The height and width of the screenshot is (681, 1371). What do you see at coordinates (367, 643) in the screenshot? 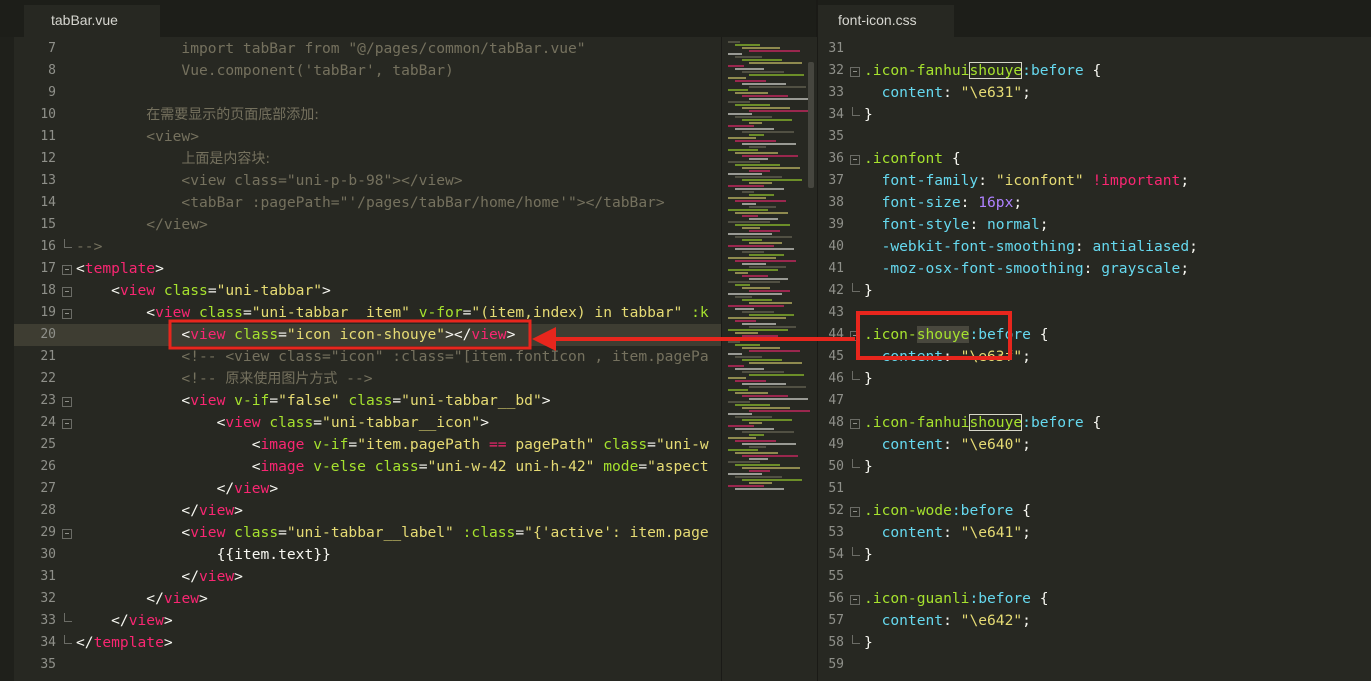
I see `code-line: 34 </template>` at bounding box center [367, 643].